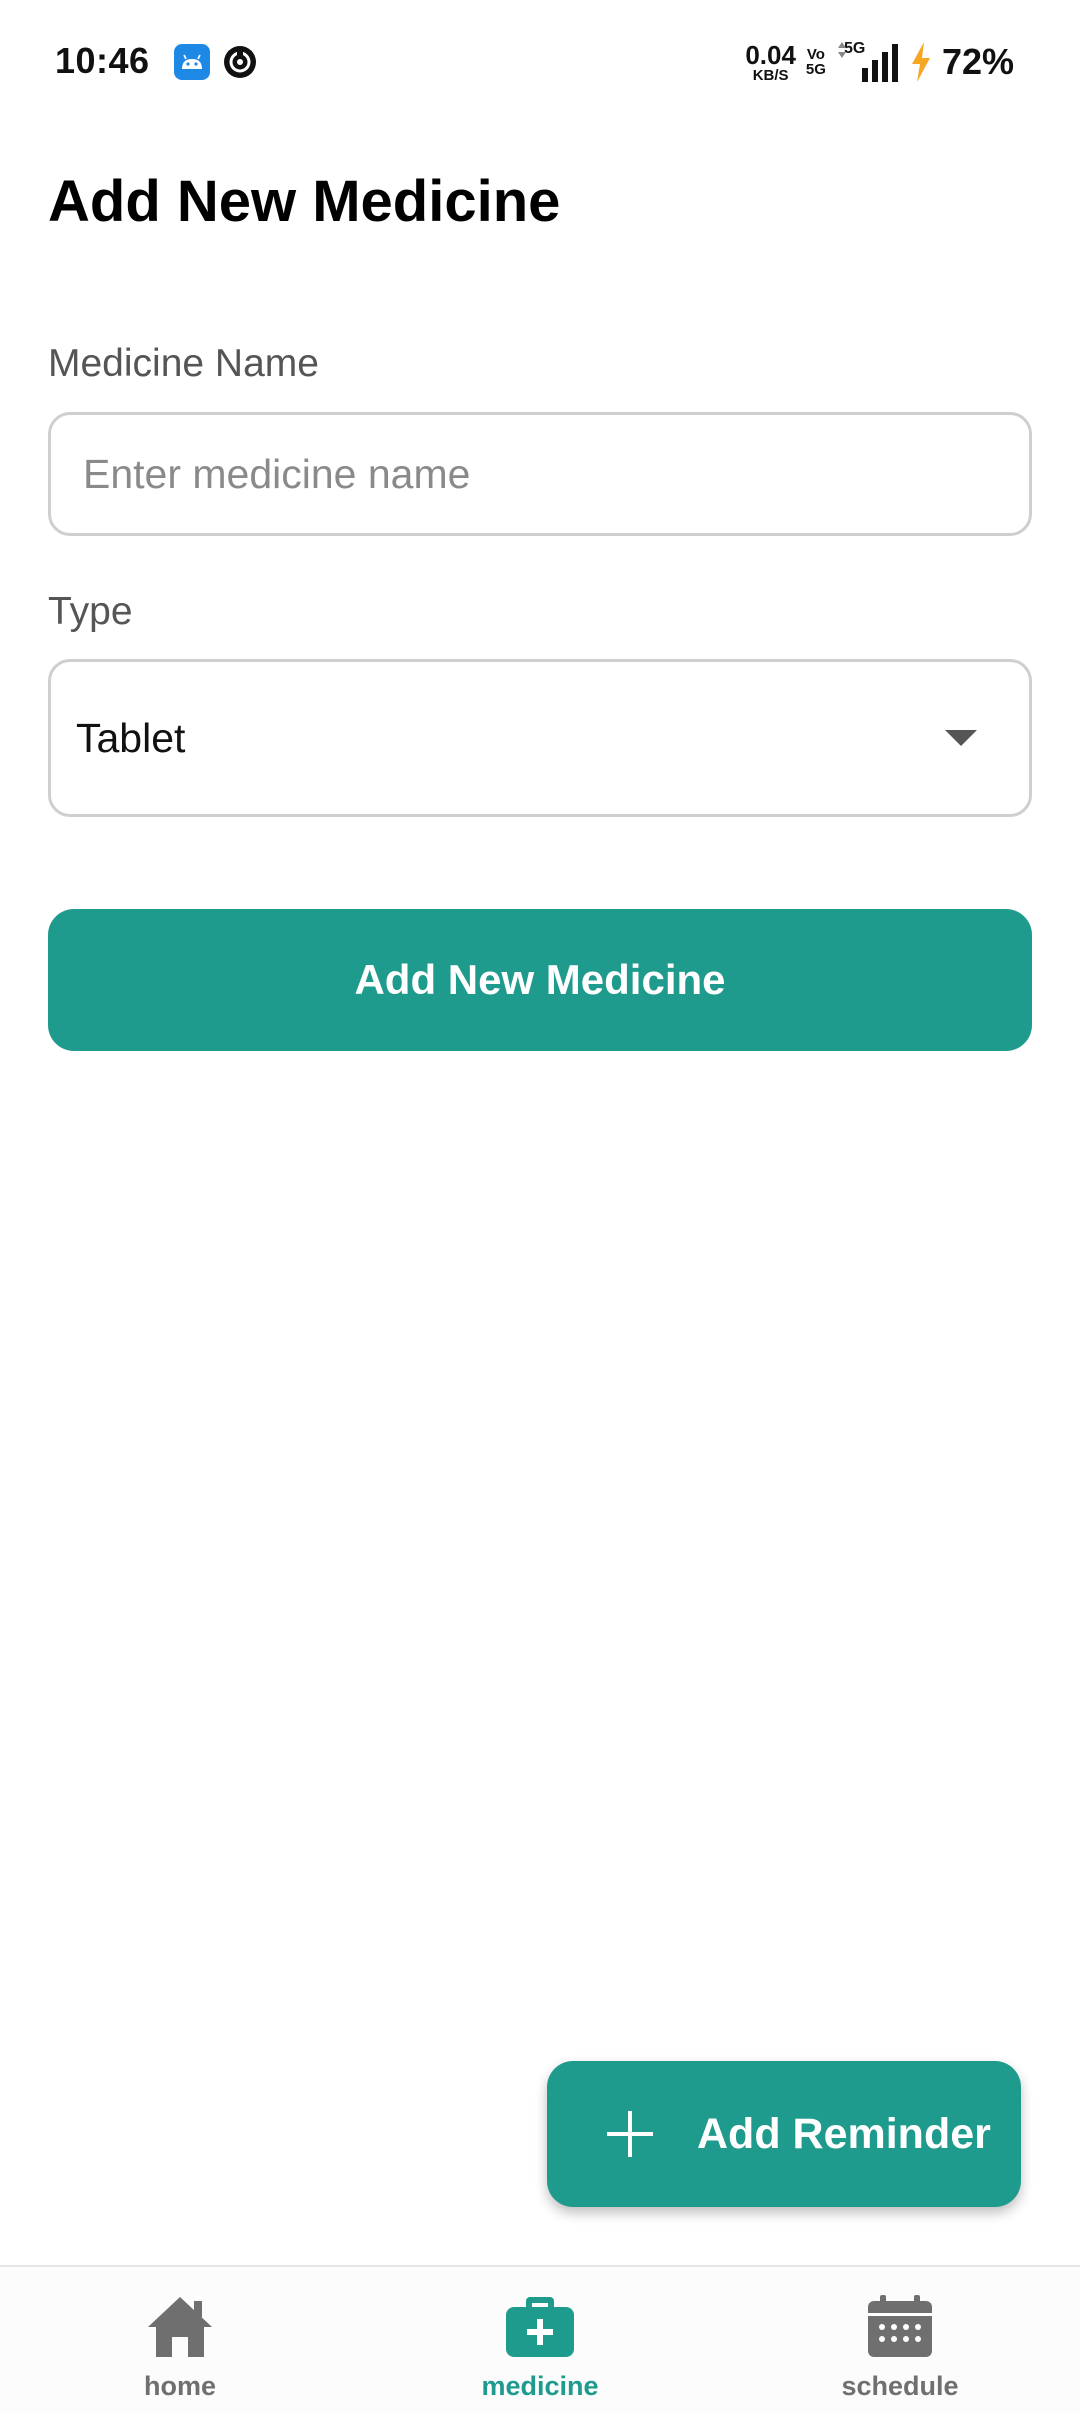 The width and height of the screenshot is (1080, 2412). Describe the element at coordinates (131, 737) in the screenshot. I see `type-selected-value: Tablet` at that location.